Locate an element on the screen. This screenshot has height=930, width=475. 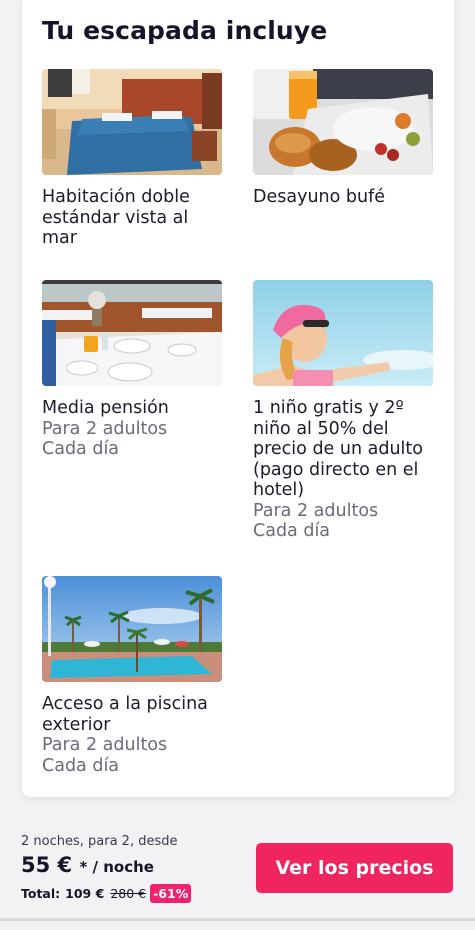
old-price: 280 € is located at coordinates (128, 893).